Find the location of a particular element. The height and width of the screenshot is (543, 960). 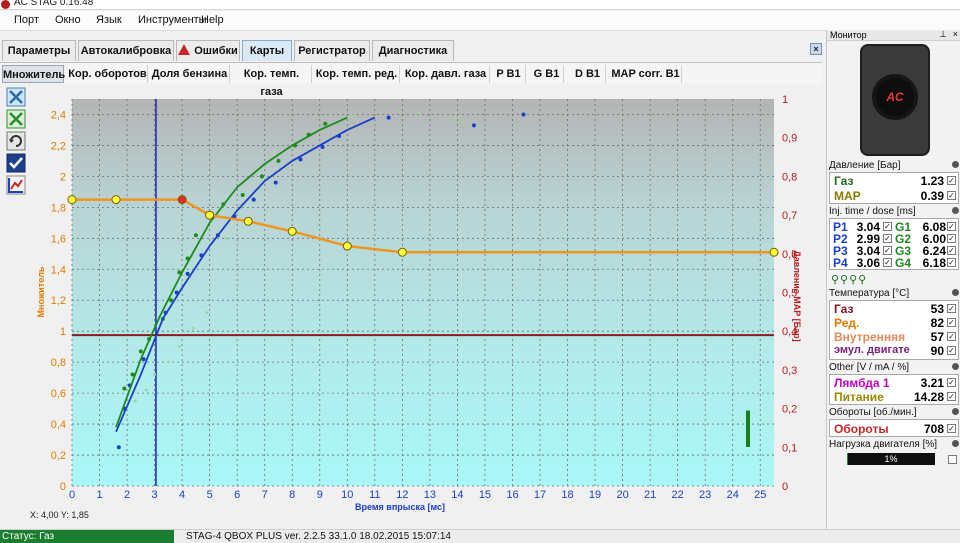

subtab-d-b1: D B1 is located at coordinates (588, 74).